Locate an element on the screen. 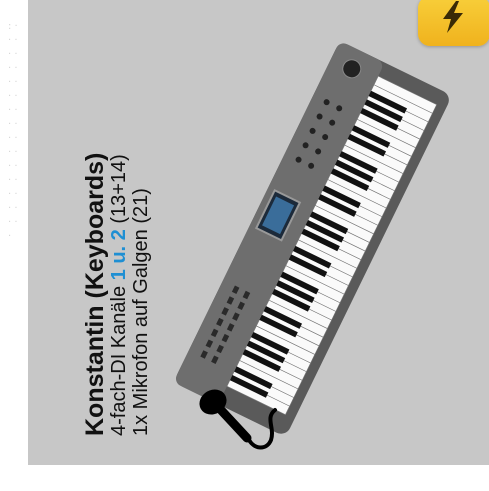 The height and width of the screenshot is (491, 489). label-line-channels: 4-fach-DI Kanäle 1 u. 2 (13+14) is located at coordinates (119, 246).